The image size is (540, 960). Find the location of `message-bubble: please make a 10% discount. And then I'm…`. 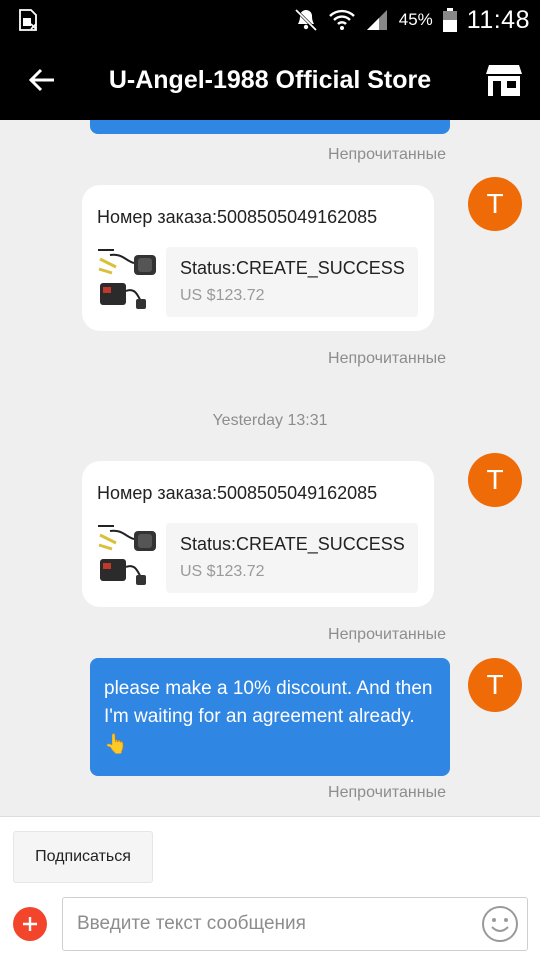

message-bubble: please make a 10% discount. And then I'm… is located at coordinates (270, 717).